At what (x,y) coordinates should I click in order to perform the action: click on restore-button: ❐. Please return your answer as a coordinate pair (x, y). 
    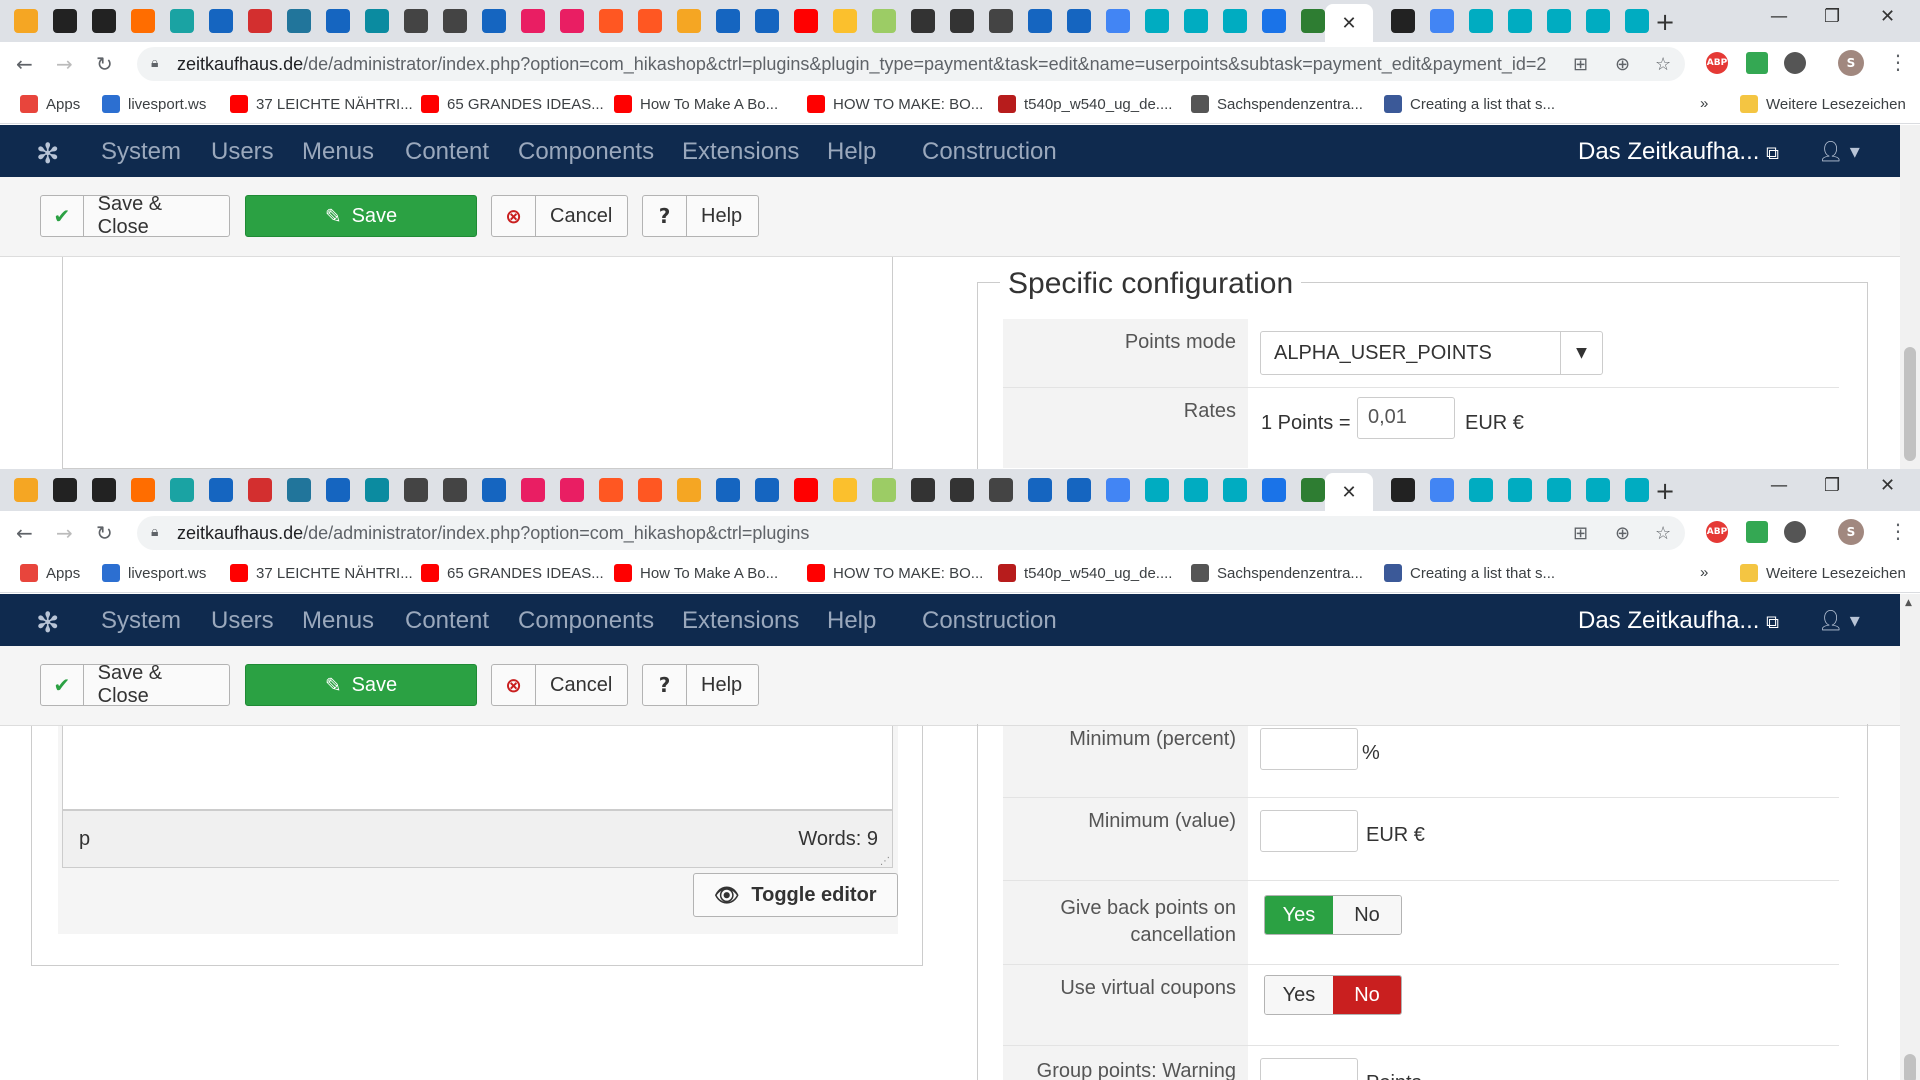
    Looking at the image, I should click on (1832, 16).